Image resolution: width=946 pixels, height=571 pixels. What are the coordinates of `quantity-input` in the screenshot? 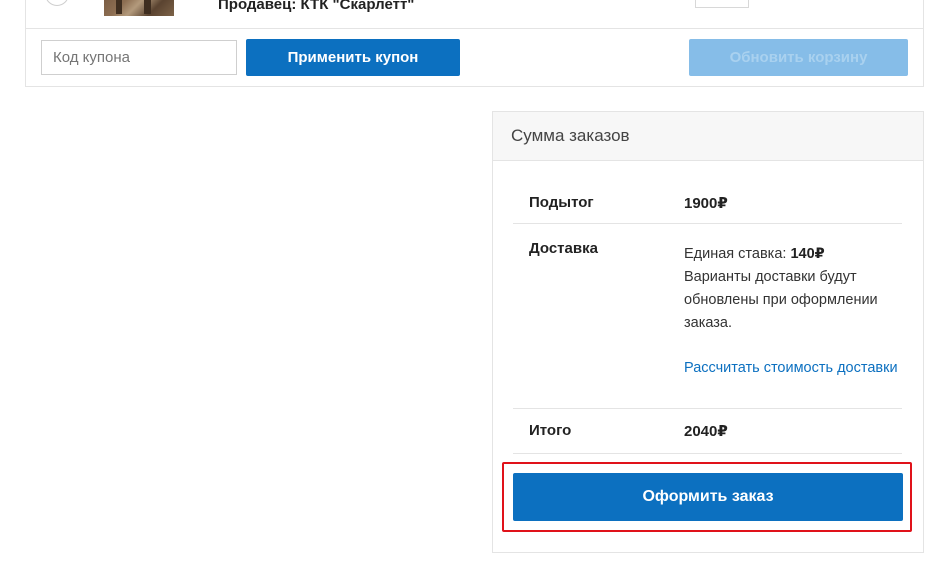 It's located at (722, 4).